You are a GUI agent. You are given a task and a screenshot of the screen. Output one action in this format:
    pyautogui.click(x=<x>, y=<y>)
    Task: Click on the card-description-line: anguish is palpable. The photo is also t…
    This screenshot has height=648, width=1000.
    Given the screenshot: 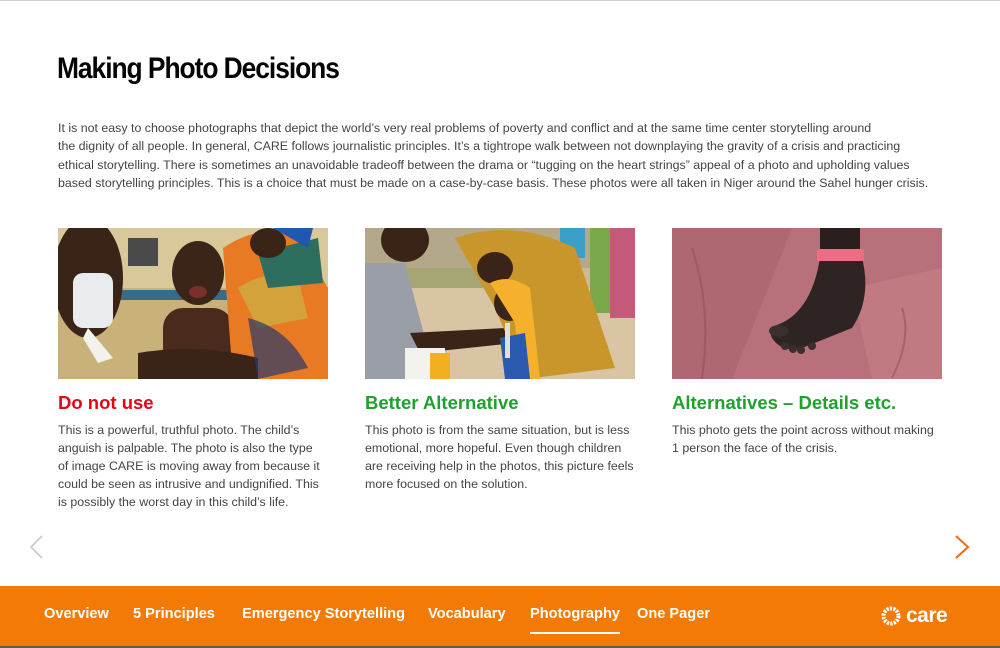 What is the action you would take?
    pyautogui.click(x=185, y=448)
    